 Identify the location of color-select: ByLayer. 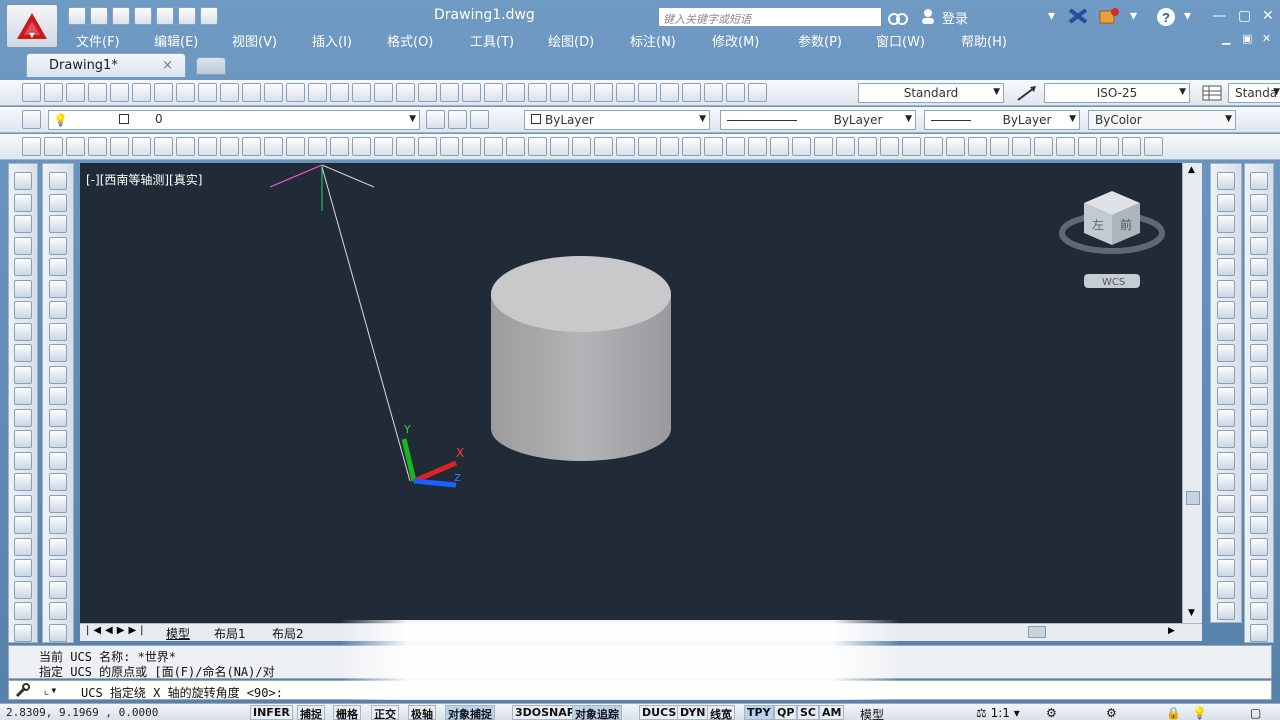
(617, 120).